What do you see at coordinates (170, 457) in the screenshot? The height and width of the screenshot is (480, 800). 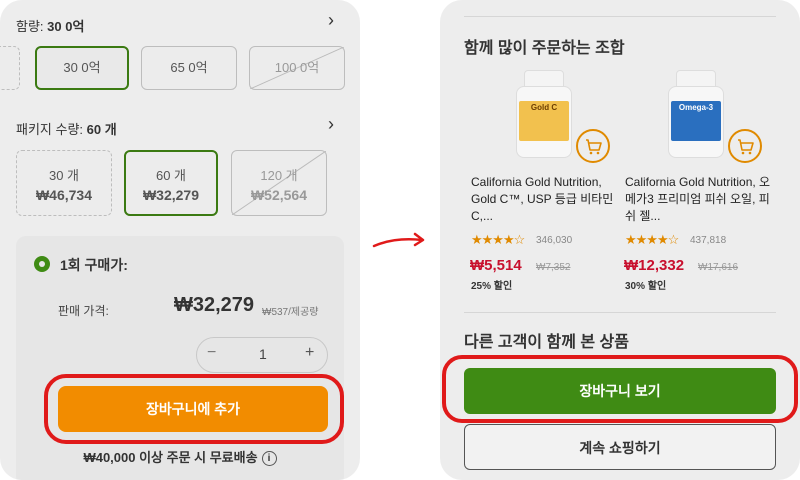 I see `free-shipping-text: ₩40,000 이상 주문 시 무료배송` at bounding box center [170, 457].